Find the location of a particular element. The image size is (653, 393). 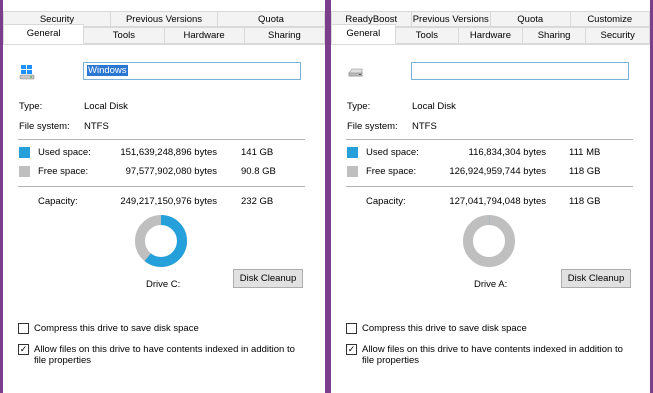

removable-drive-icon is located at coordinates (355, 72).